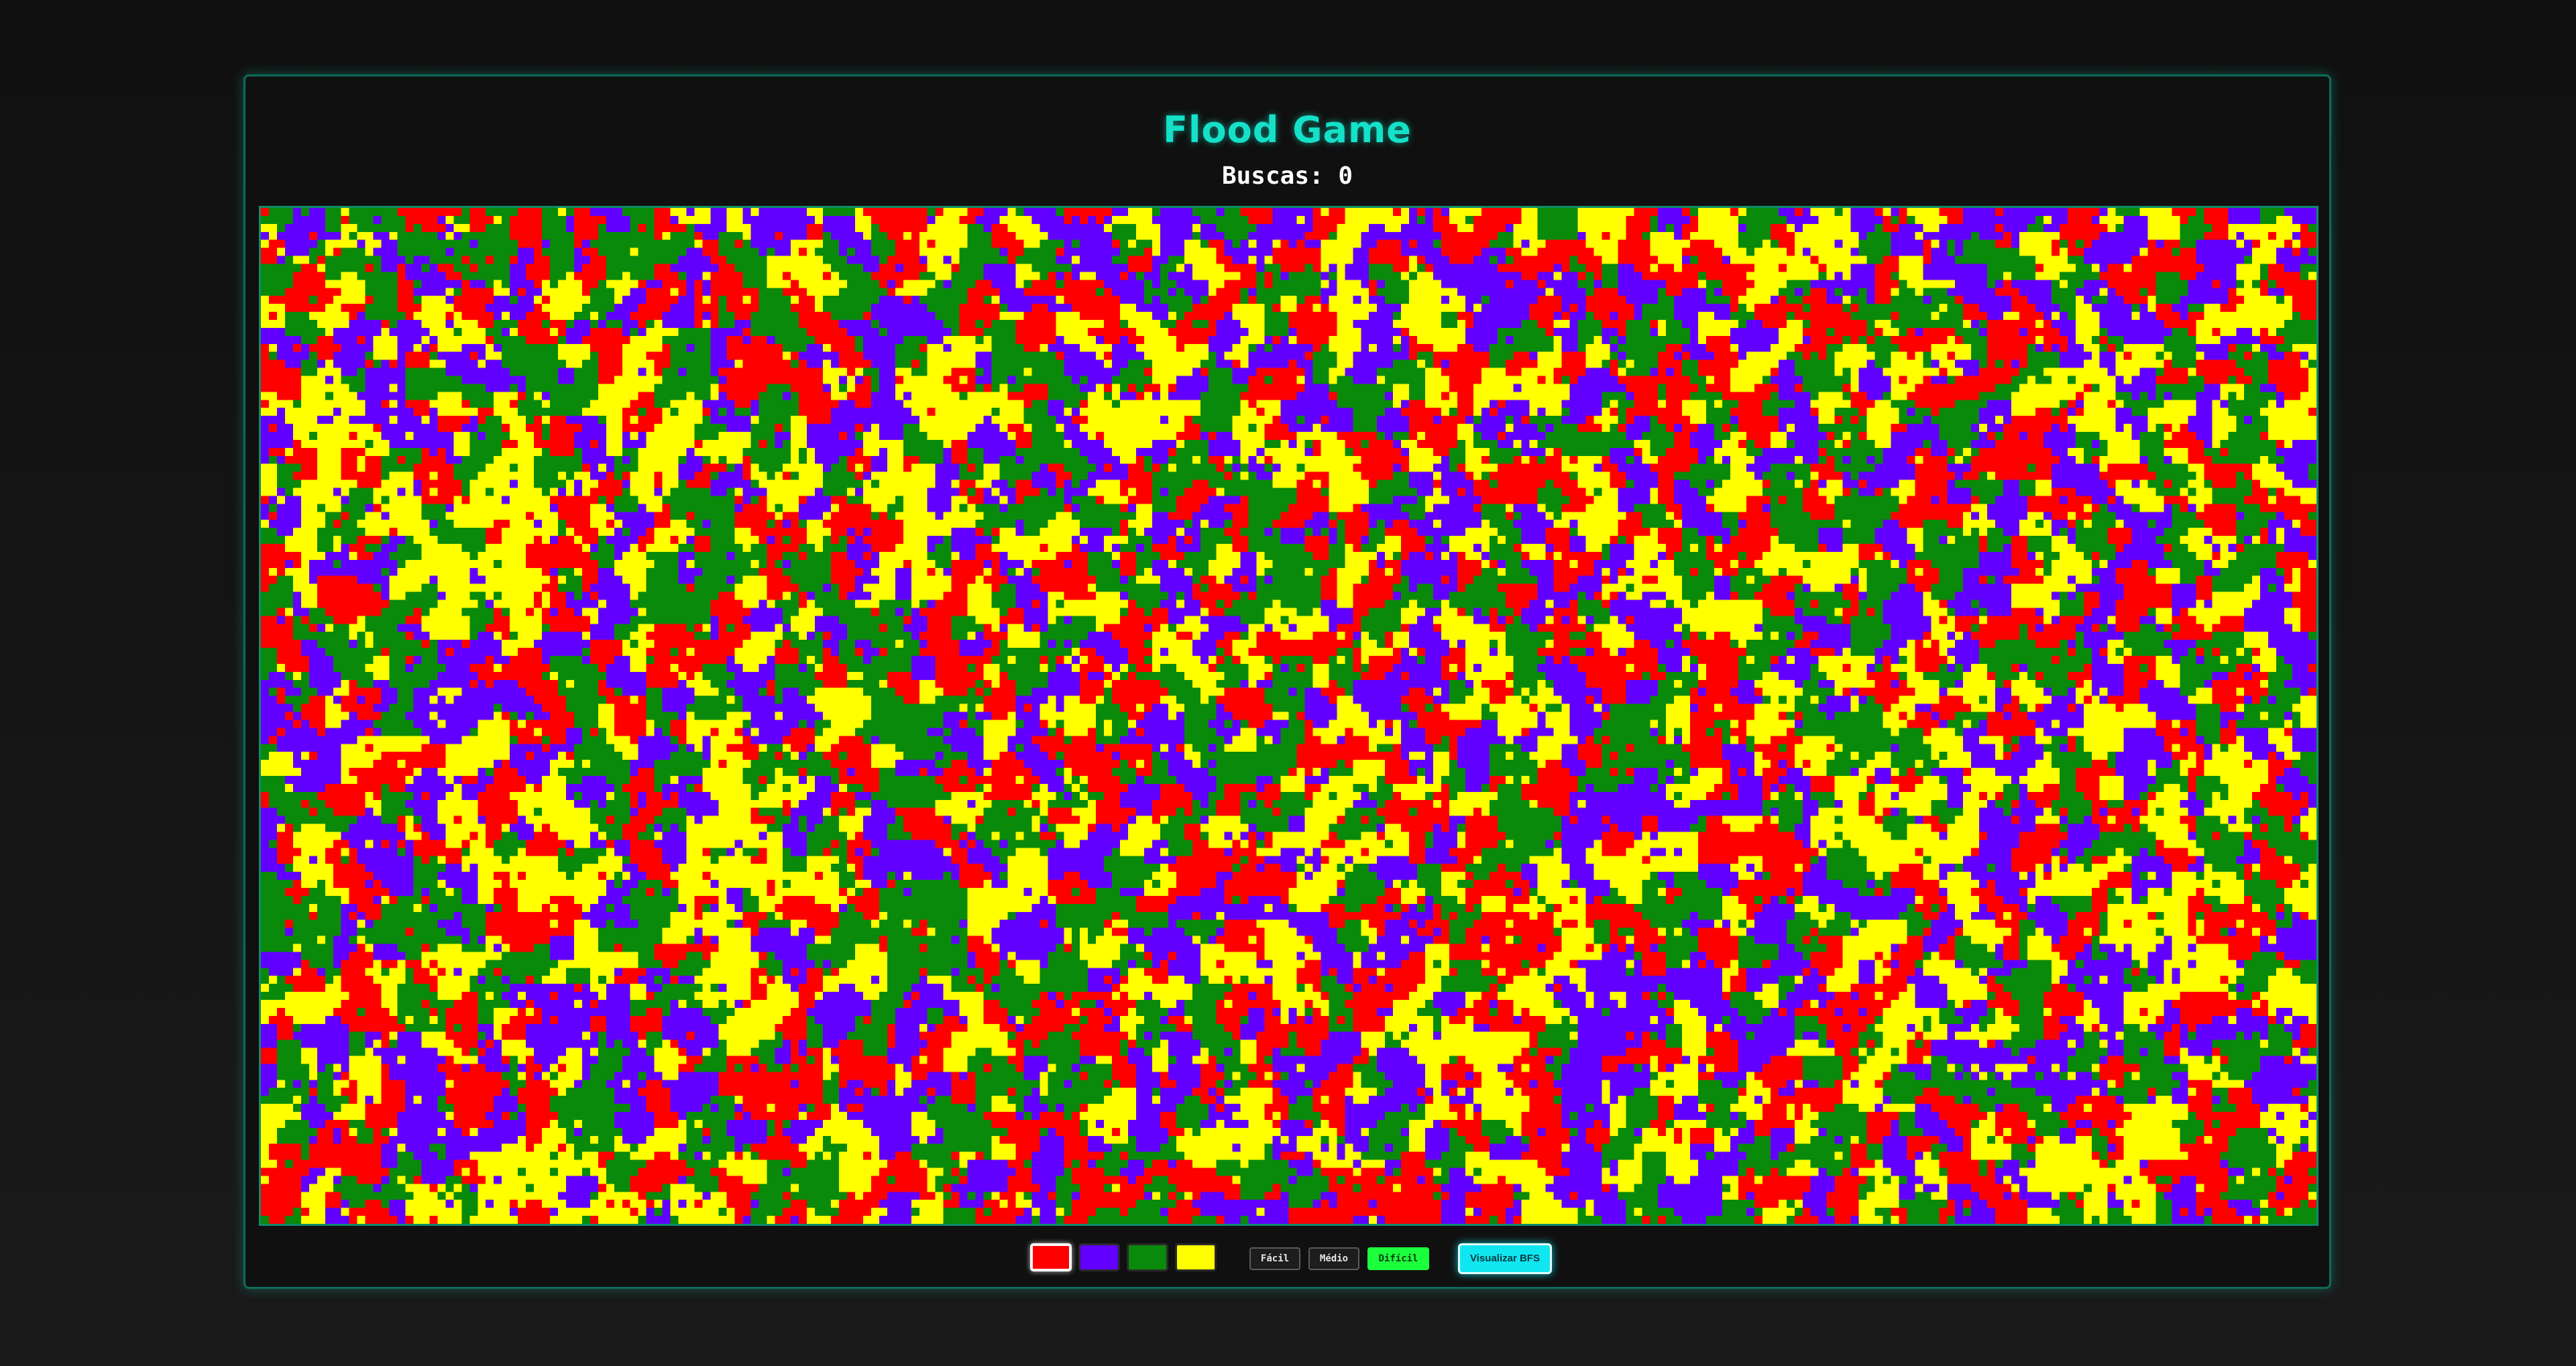 The width and height of the screenshot is (2576, 1366). Describe the element at coordinates (1051, 1257) in the screenshot. I see `color-swatch-red` at that location.